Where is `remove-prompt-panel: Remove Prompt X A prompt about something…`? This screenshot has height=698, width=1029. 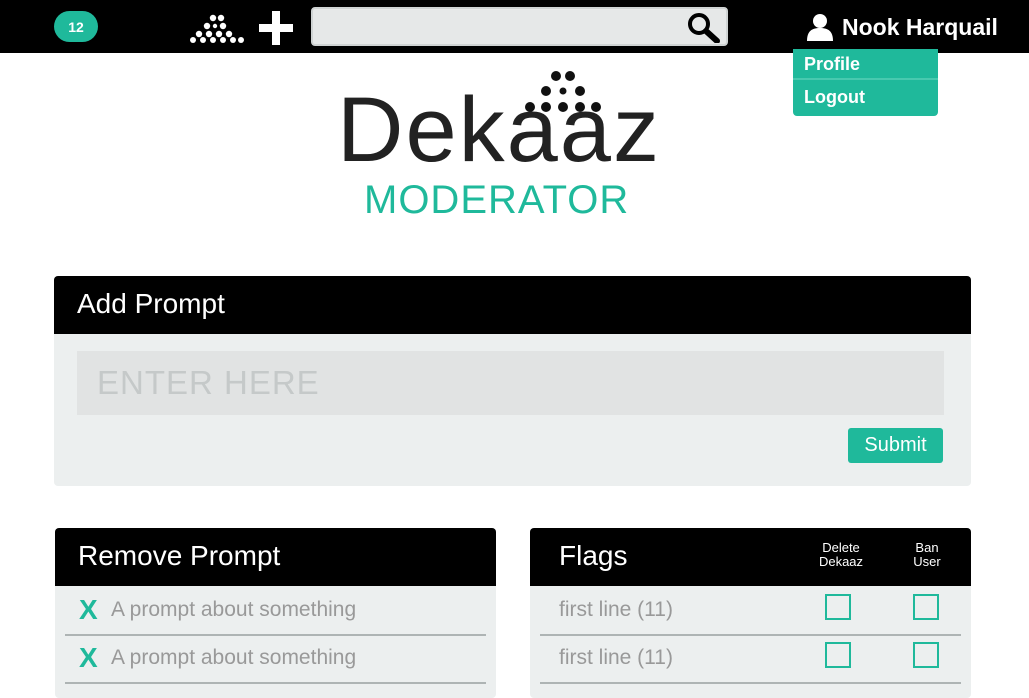
remove-prompt-panel: Remove Prompt X A prompt about something… is located at coordinates (275, 613).